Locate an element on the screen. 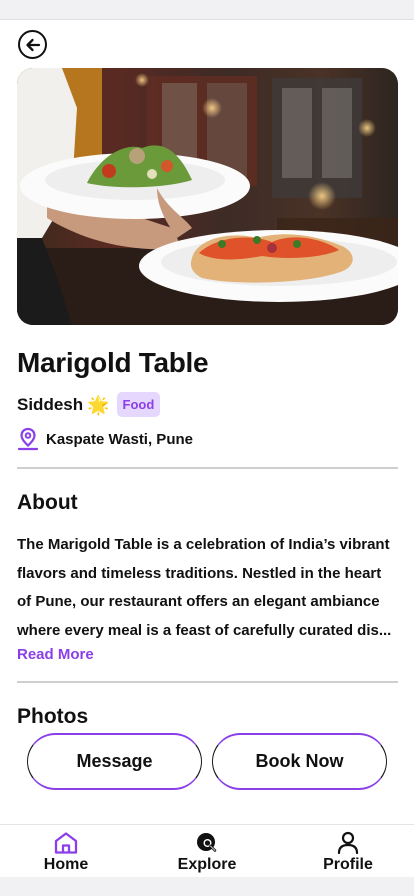 The width and height of the screenshot is (414, 896). host-row: Siddesh 🌟 Food is located at coordinates (89, 404).